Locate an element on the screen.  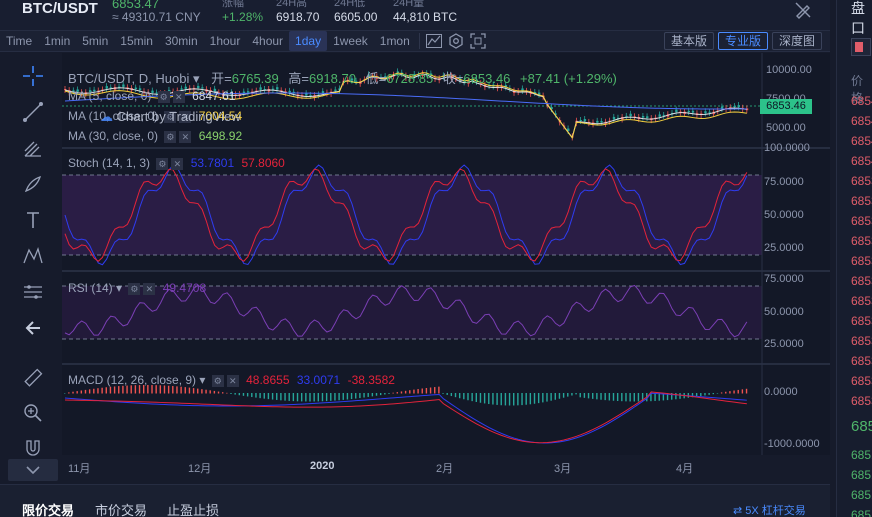
collapse-toolbar-button is located at coordinates (33, 470).